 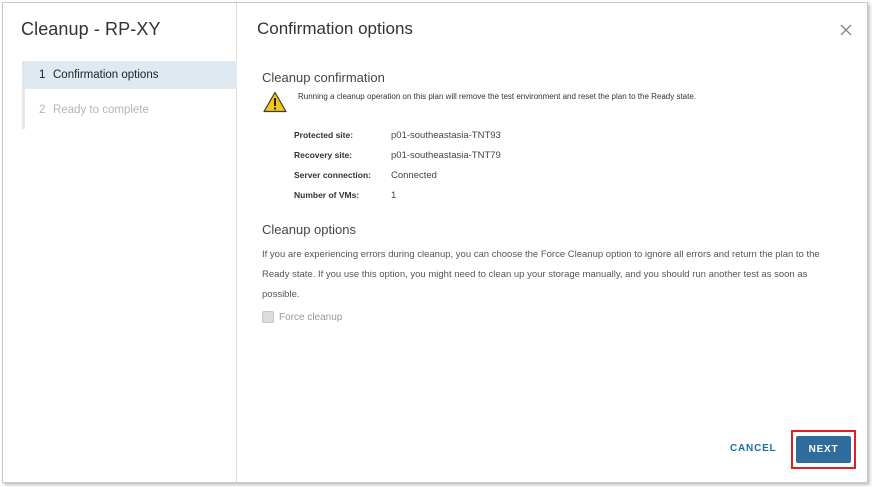 What do you see at coordinates (446, 155) in the screenshot?
I see `property-value: p01-southeastasia-TNT79` at bounding box center [446, 155].